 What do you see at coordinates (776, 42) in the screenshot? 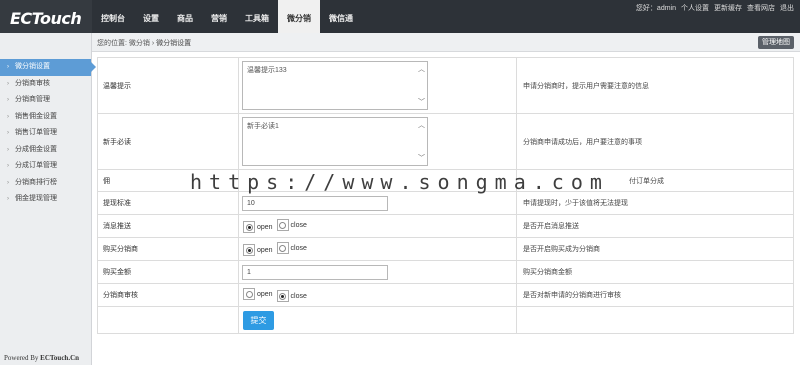
I see `sitemap-button: 管理地图` at bounding box center [776, 42].